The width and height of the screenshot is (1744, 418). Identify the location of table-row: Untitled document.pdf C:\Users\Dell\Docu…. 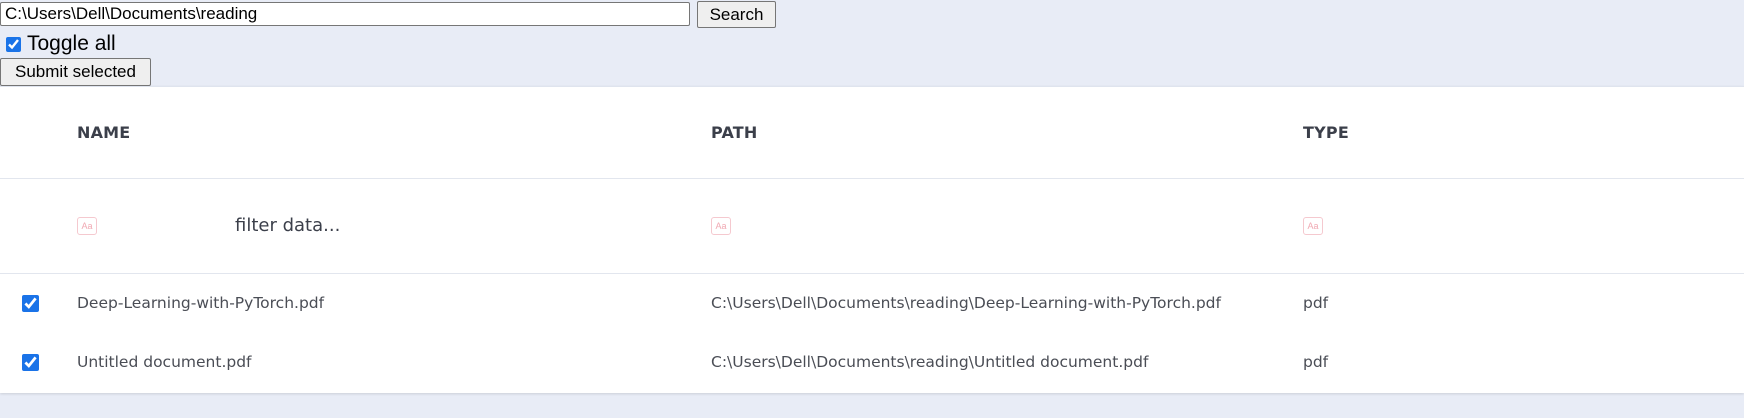
(872, 362).